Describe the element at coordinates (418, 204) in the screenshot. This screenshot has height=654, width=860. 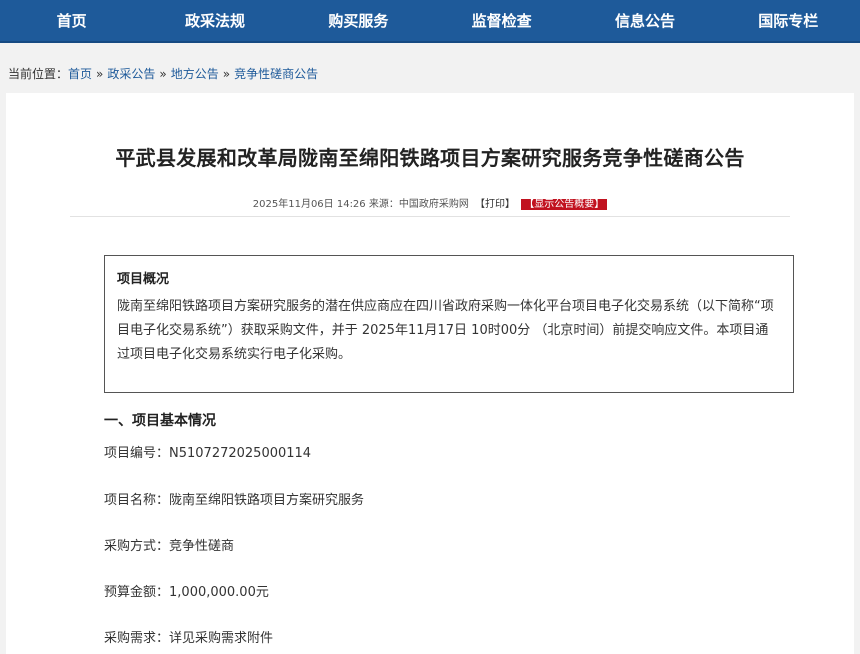
I see `article-source: 来源：中国政府采购网` at that location.